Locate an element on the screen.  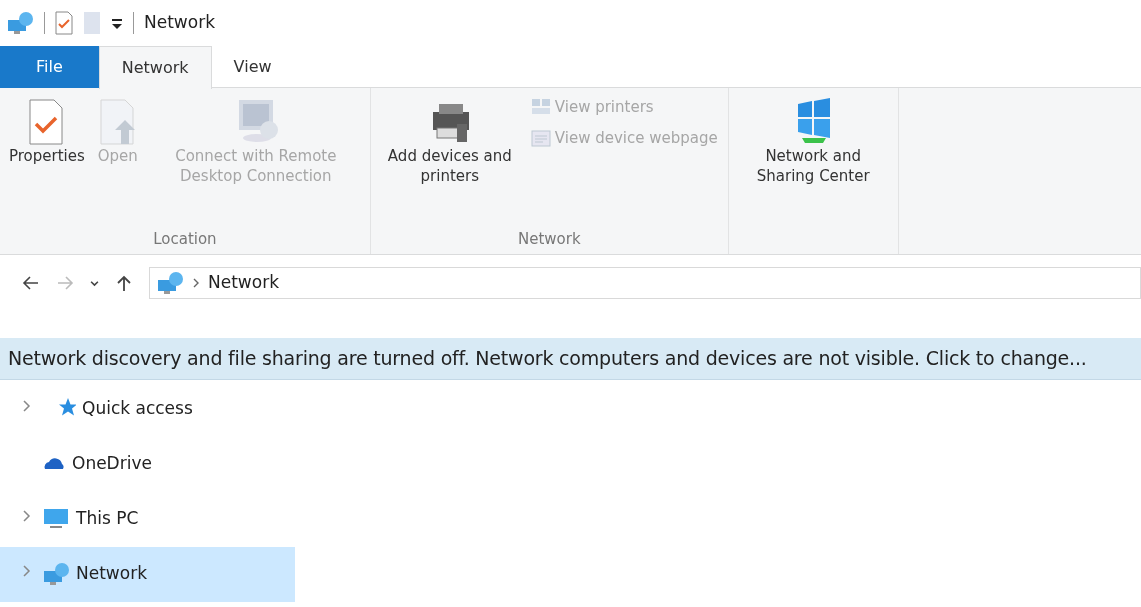
breadcrumb-chevron-icon is located at coordinates (196, 282).